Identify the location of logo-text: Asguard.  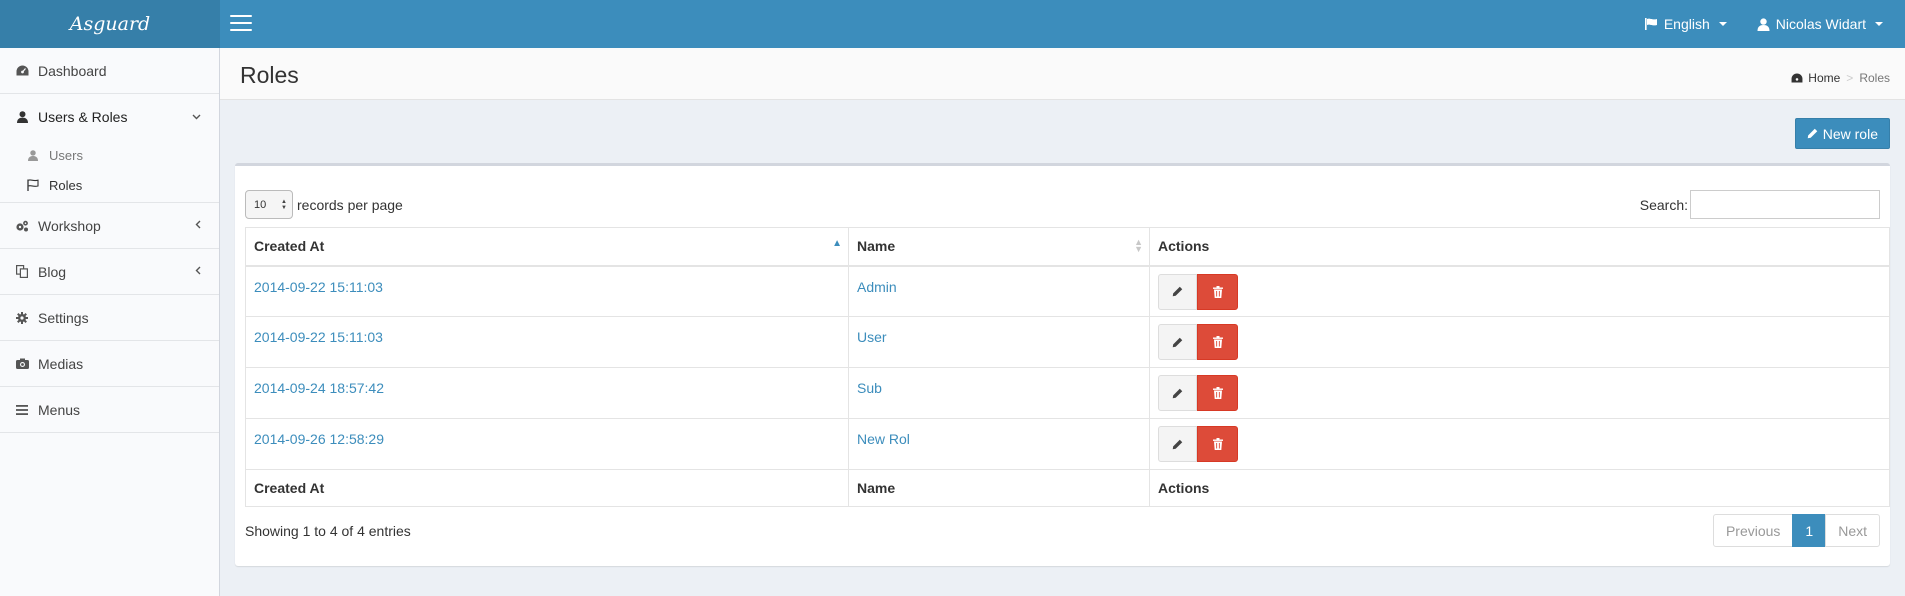
(110, 24).